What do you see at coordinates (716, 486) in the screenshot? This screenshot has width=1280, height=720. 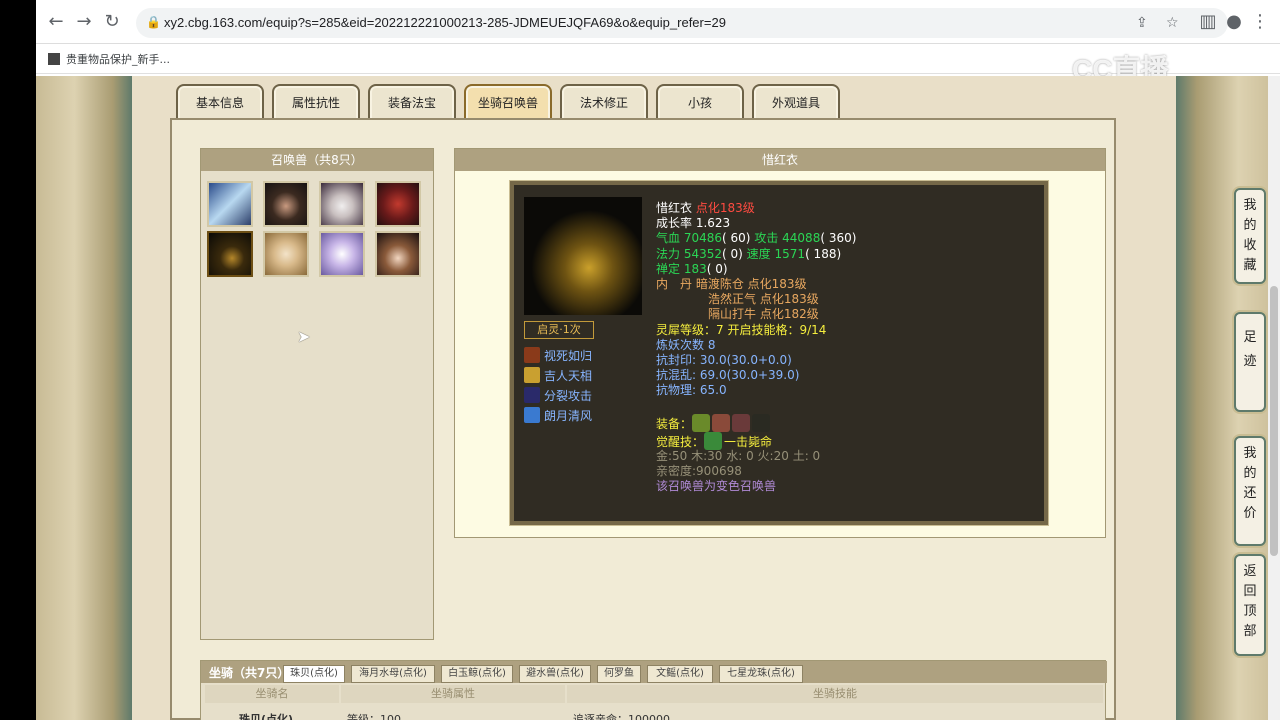 I see `pet-note: 该召唤兽为变色召唤兽` at bounding box center [716, 486].